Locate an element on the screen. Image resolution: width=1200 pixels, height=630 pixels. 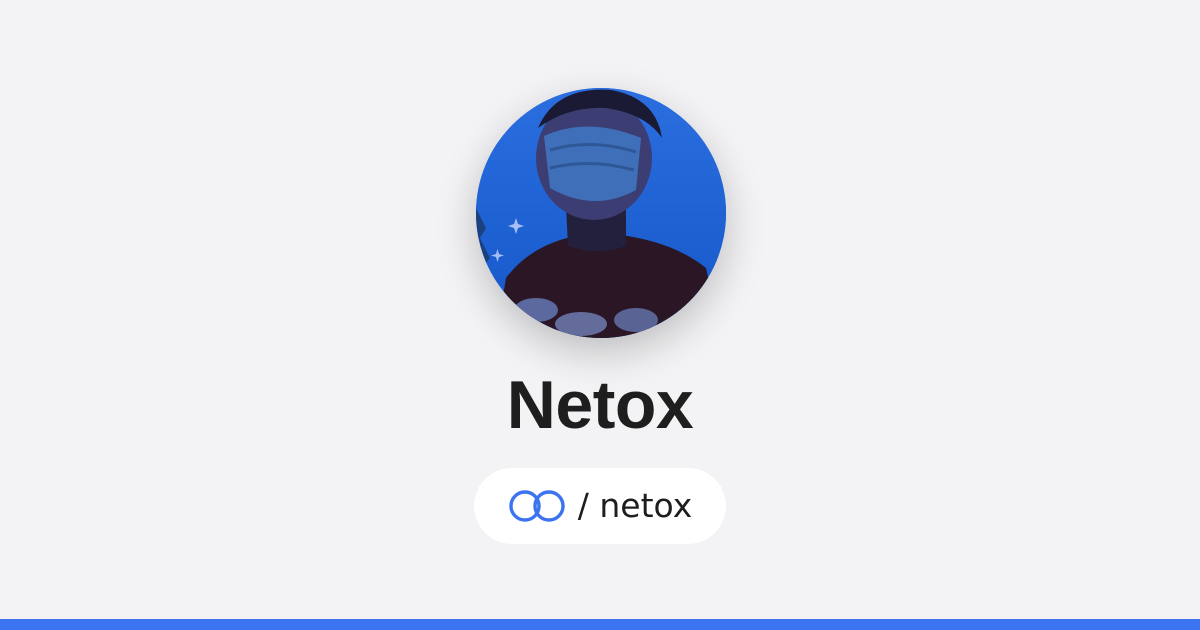
display-name: Netox is located at coordinates (600, 405).